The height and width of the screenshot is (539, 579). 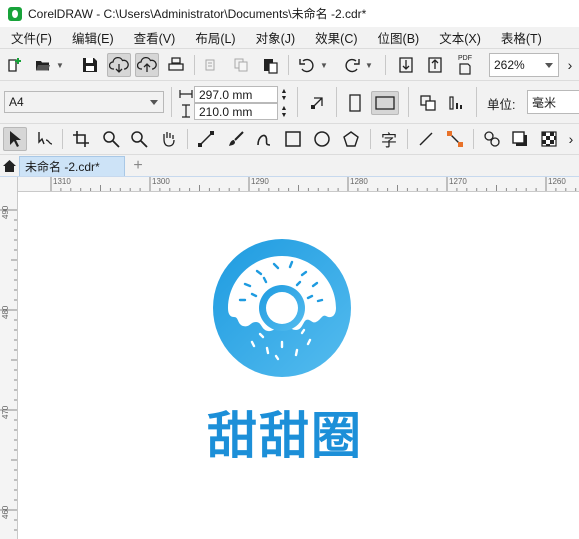 What do you see at coordinates (226, 111) in the screenshot?
I see `page-height-value: 210.0 mm` at bounding box center [226, 111].